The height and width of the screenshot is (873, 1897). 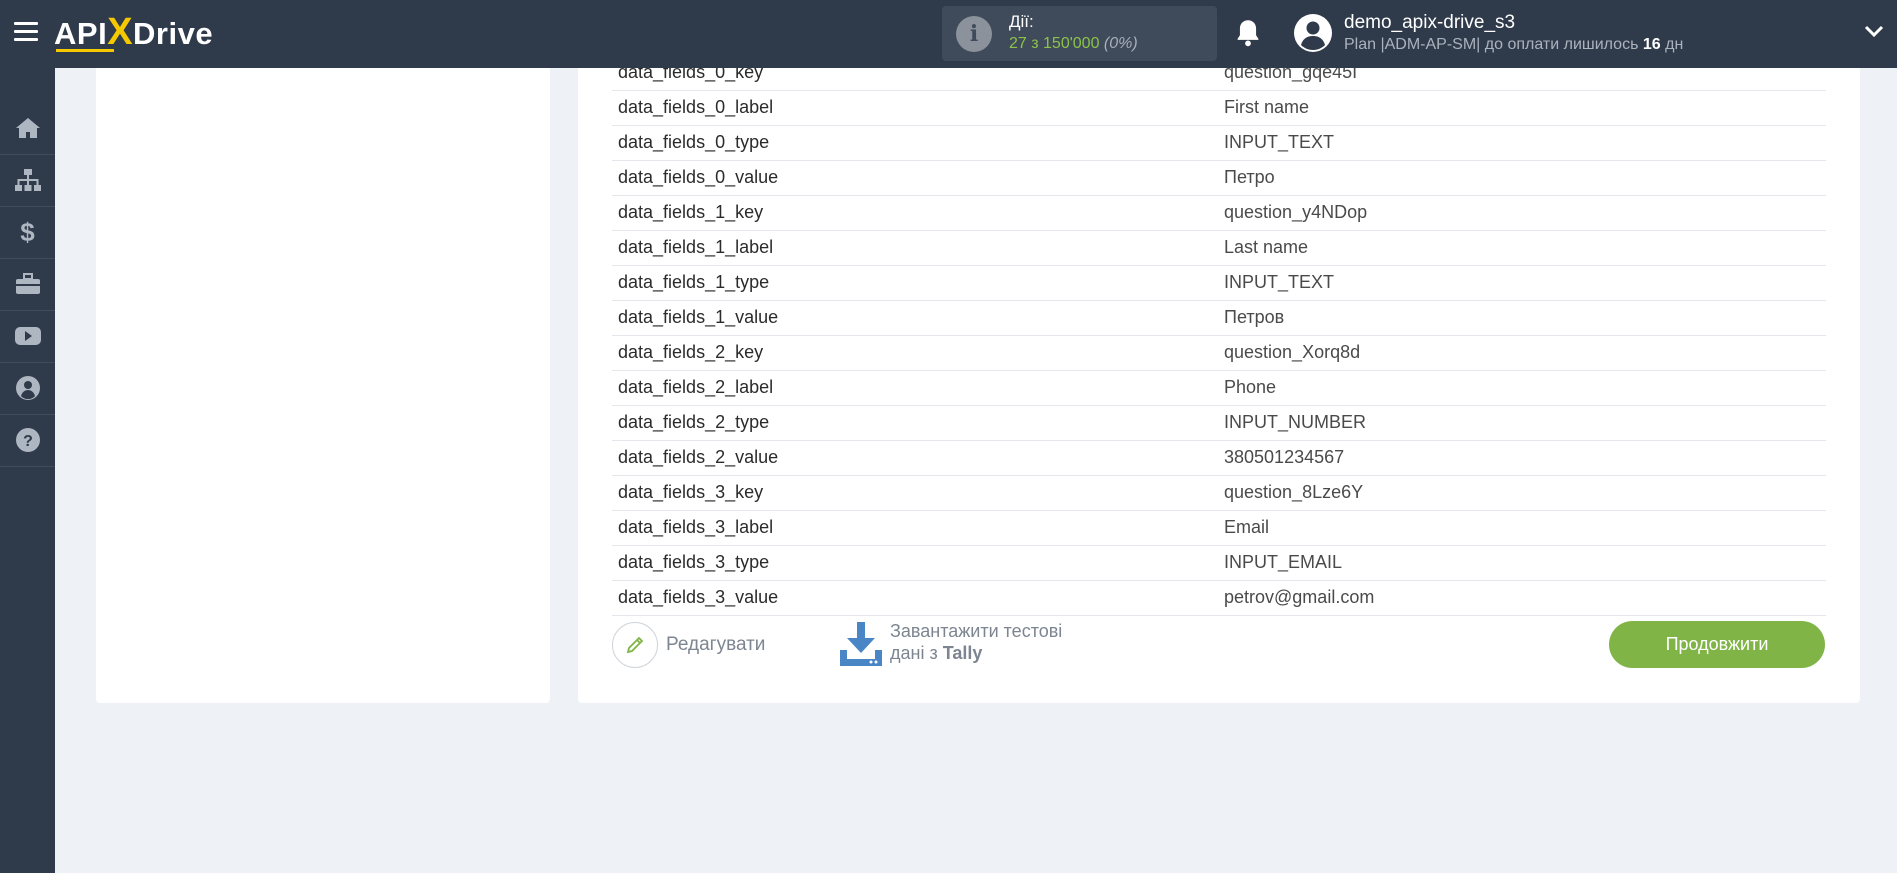 I want to click on table-row: data_fields_3_label Email, so click(x=1219, y=528).